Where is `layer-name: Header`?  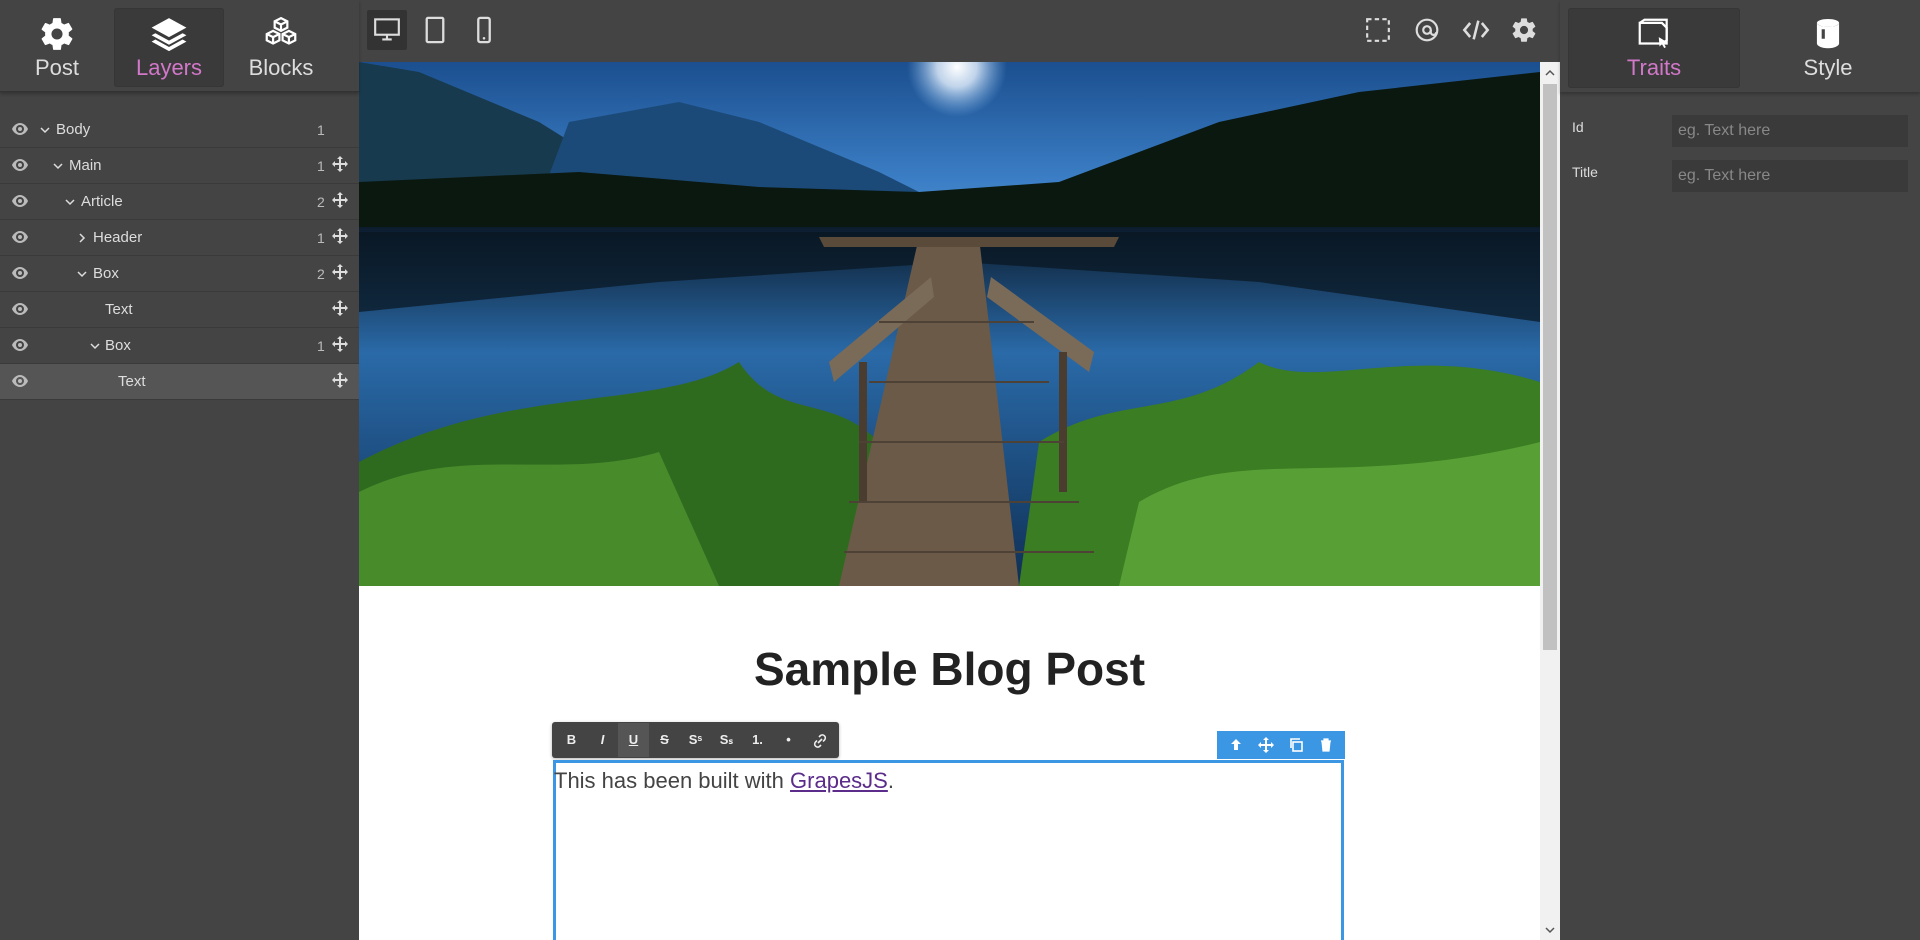
layer-name: Header is located at coordinates (118, 237).